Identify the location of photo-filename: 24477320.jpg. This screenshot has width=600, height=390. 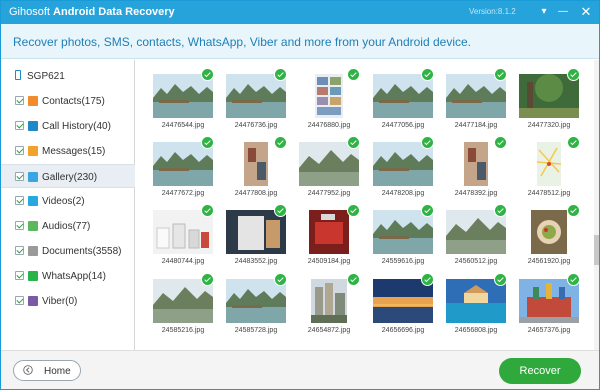
(549, 125).